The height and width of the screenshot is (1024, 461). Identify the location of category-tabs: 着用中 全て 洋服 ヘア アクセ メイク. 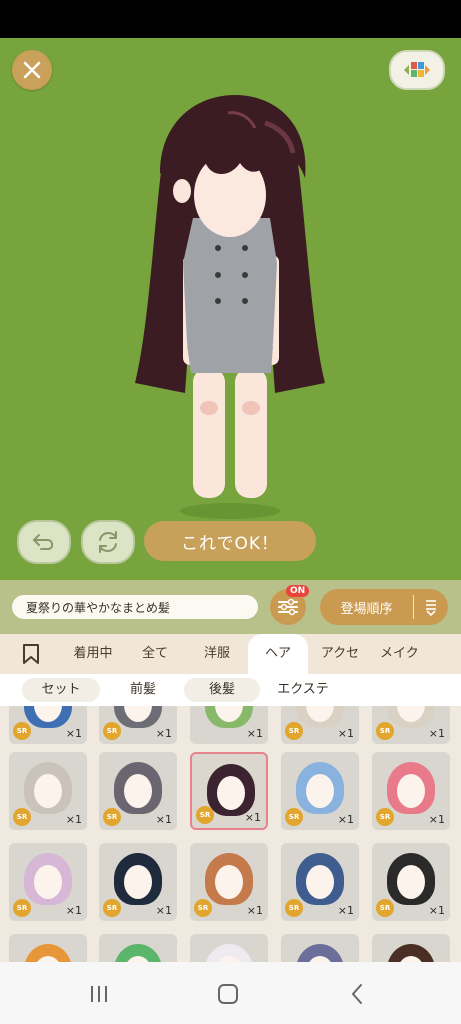
(230, 654).